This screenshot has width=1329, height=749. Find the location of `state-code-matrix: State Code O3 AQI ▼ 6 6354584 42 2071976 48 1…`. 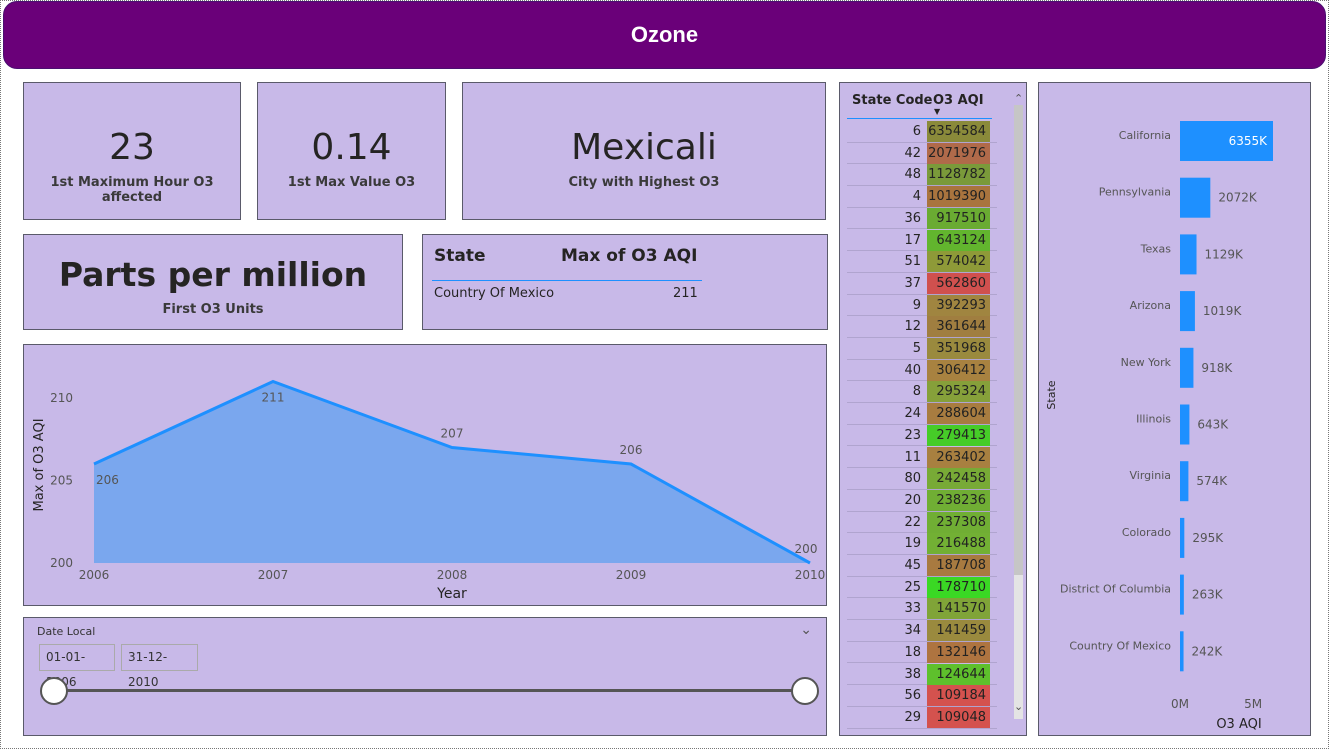

state-code-matrix: State Code O3 AQI ▼ 6 6354584 42 2071976 48 1… is located at coordinates (933, 409).